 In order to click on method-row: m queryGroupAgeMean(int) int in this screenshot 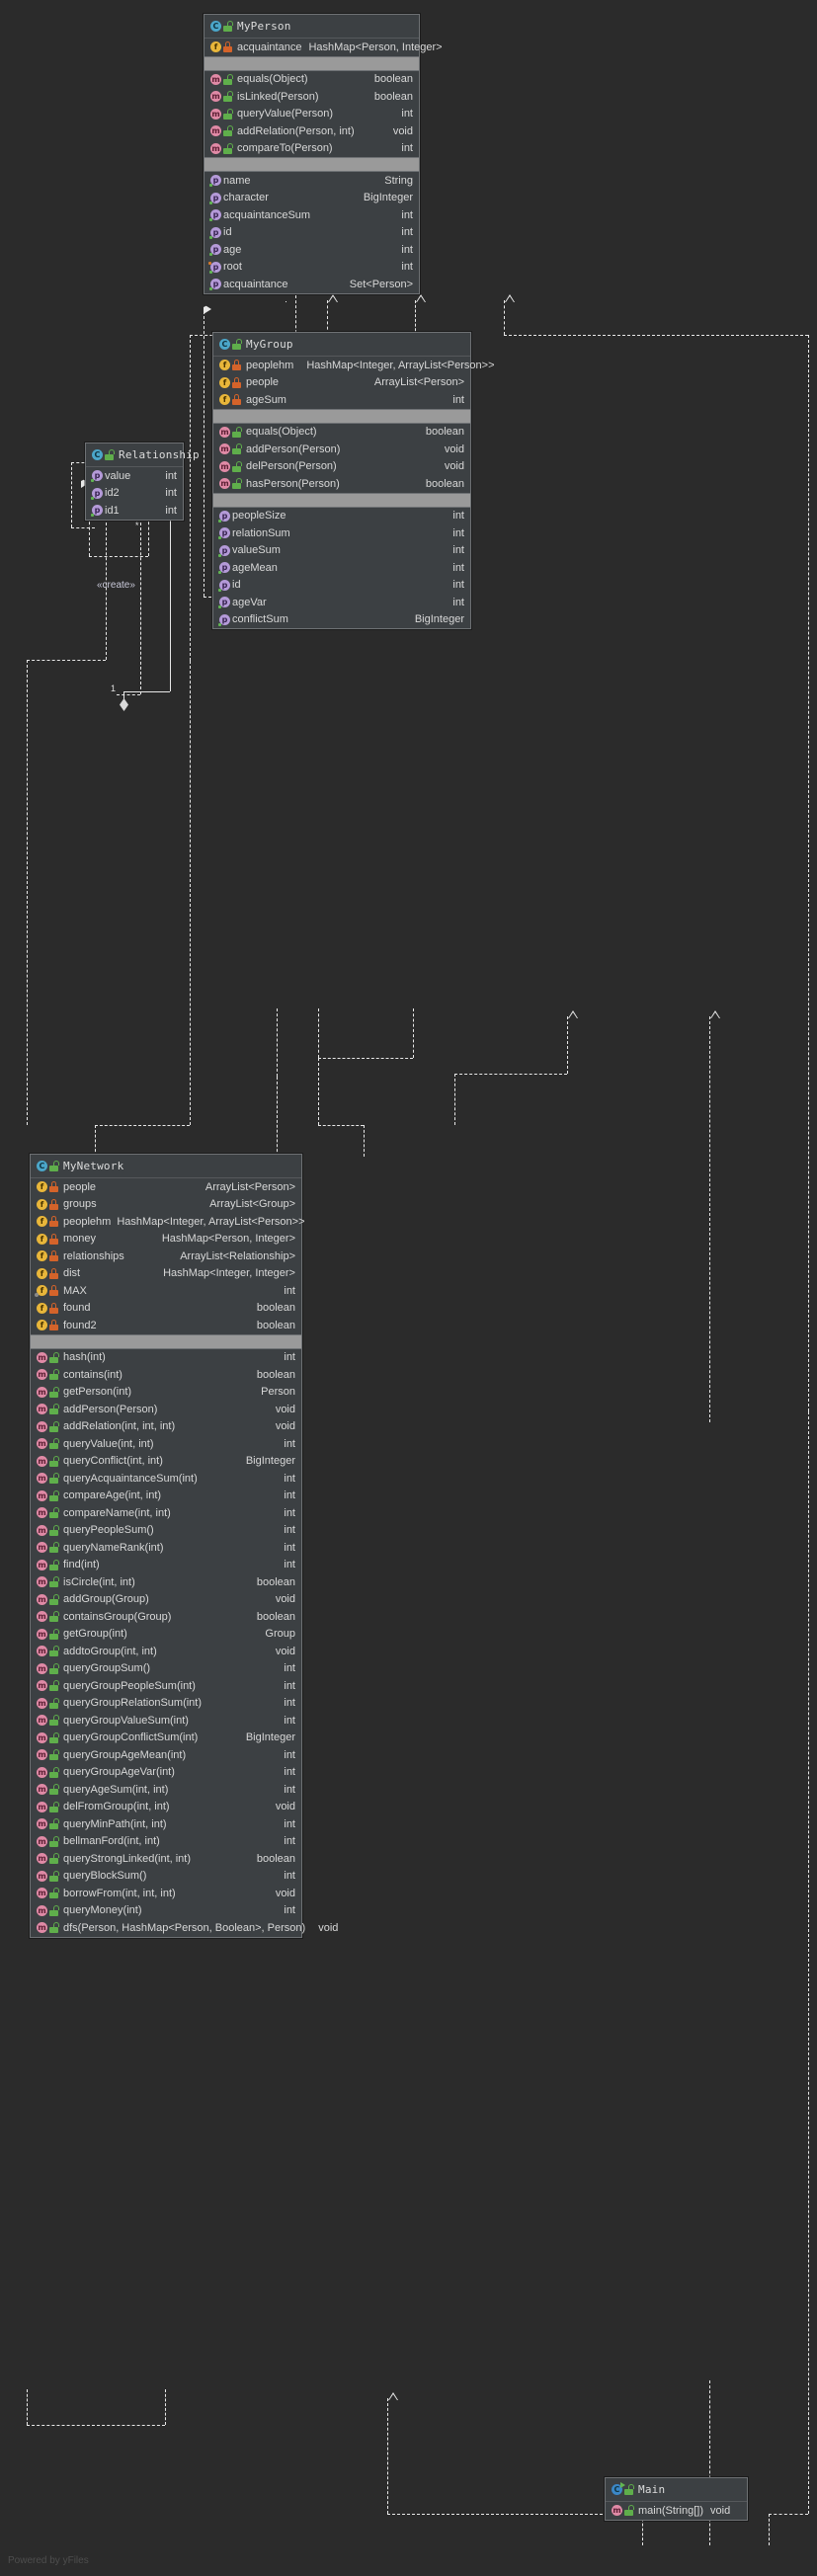, I will do `click(166, 1755)`.